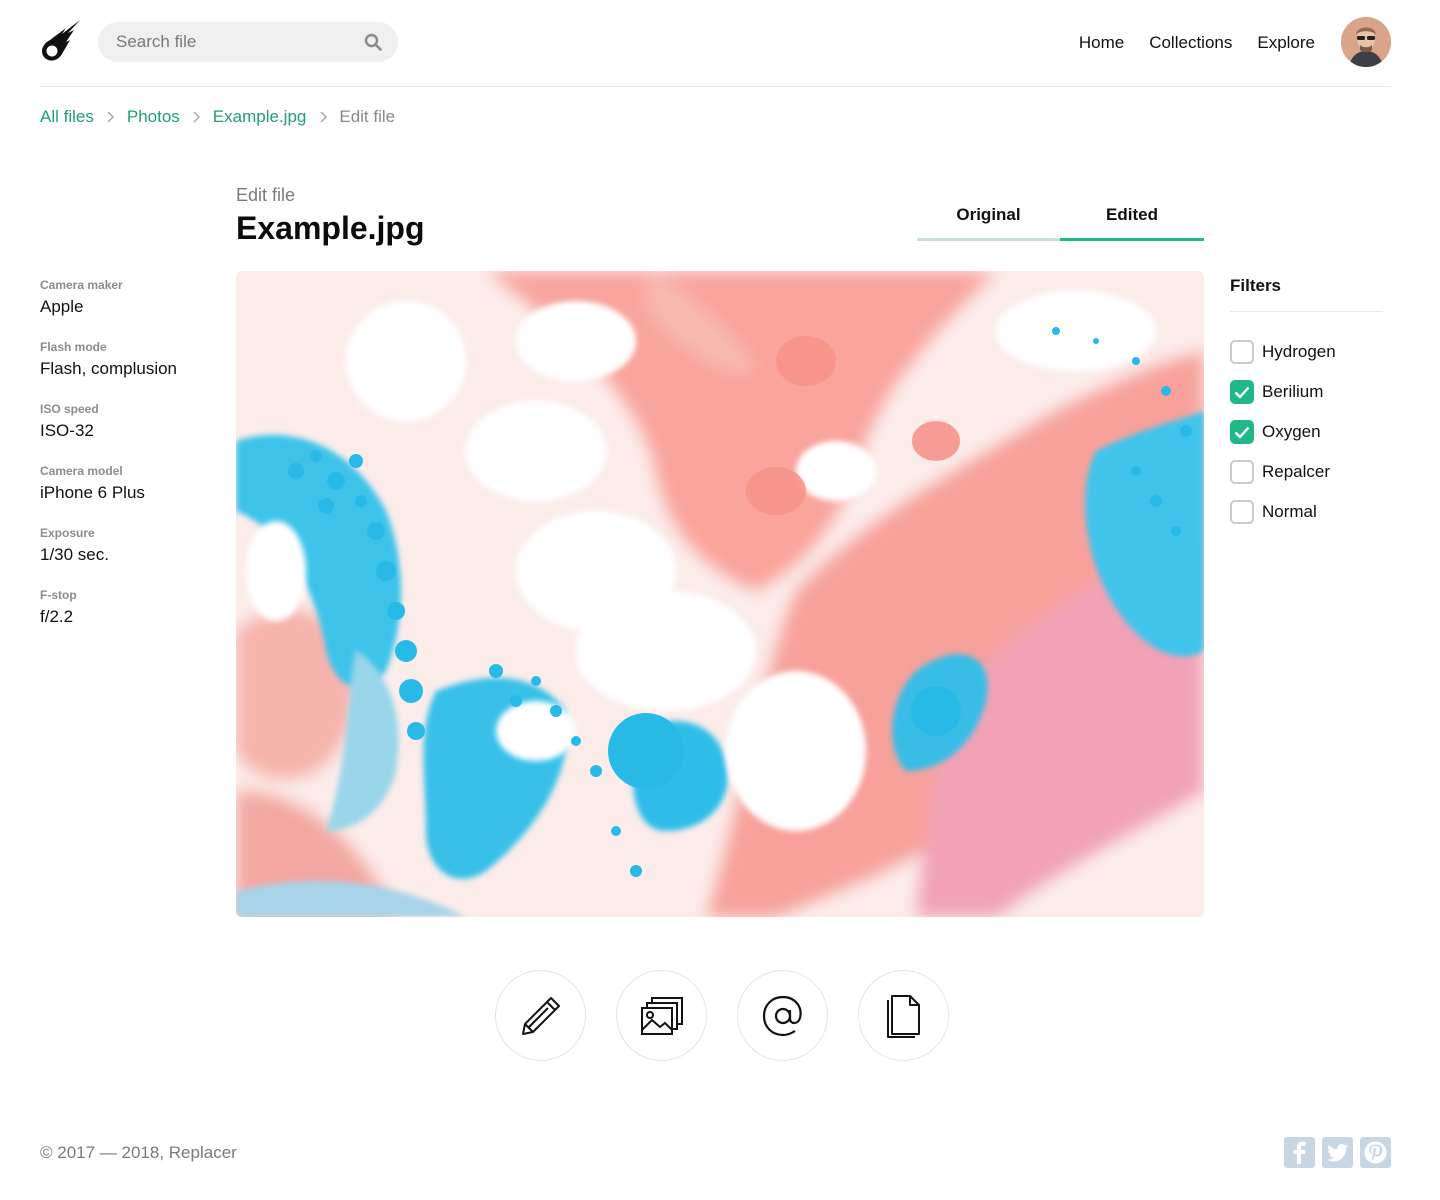 This screenshot has height=1200, width=1440. What do you see at coordinates (722, 1015) in the screenshot?
I see `file-actions` at bounding box center [722, 1015].